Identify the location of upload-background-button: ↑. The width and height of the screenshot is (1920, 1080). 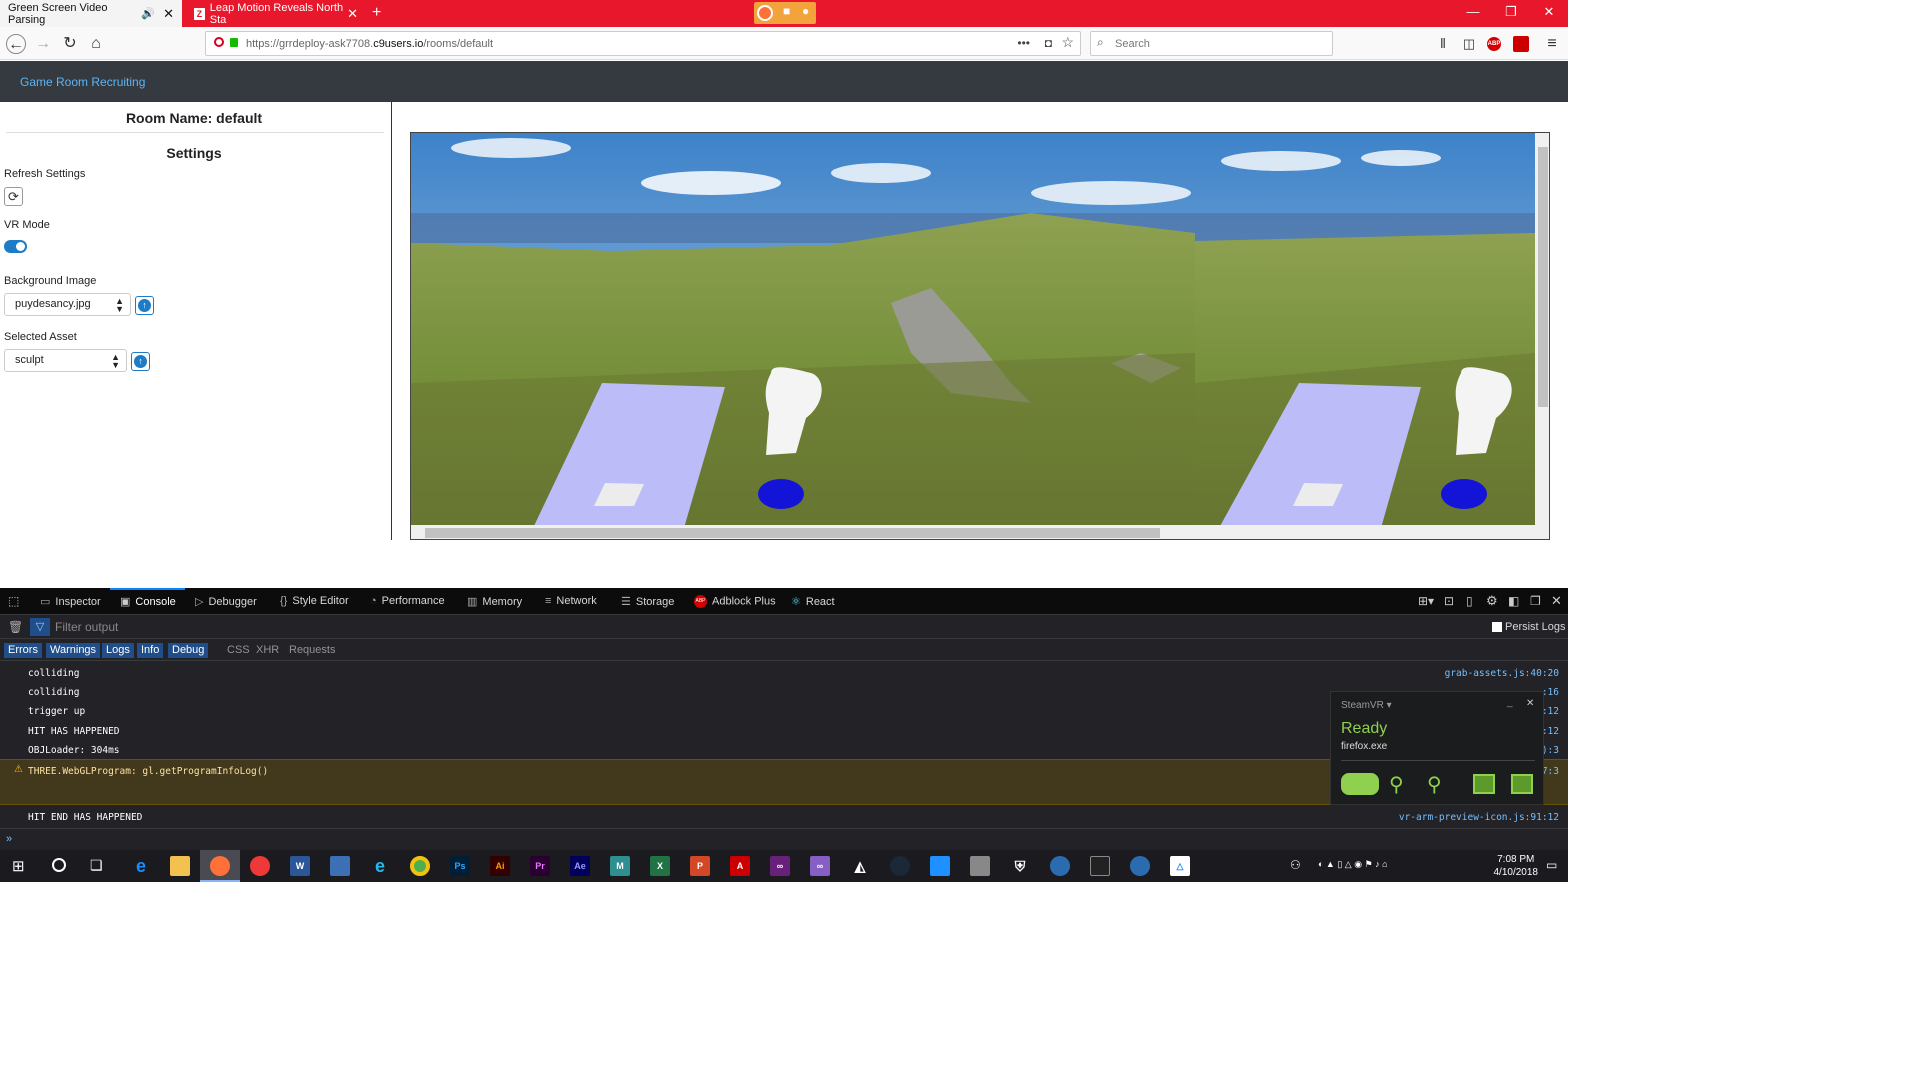
(144, 305).